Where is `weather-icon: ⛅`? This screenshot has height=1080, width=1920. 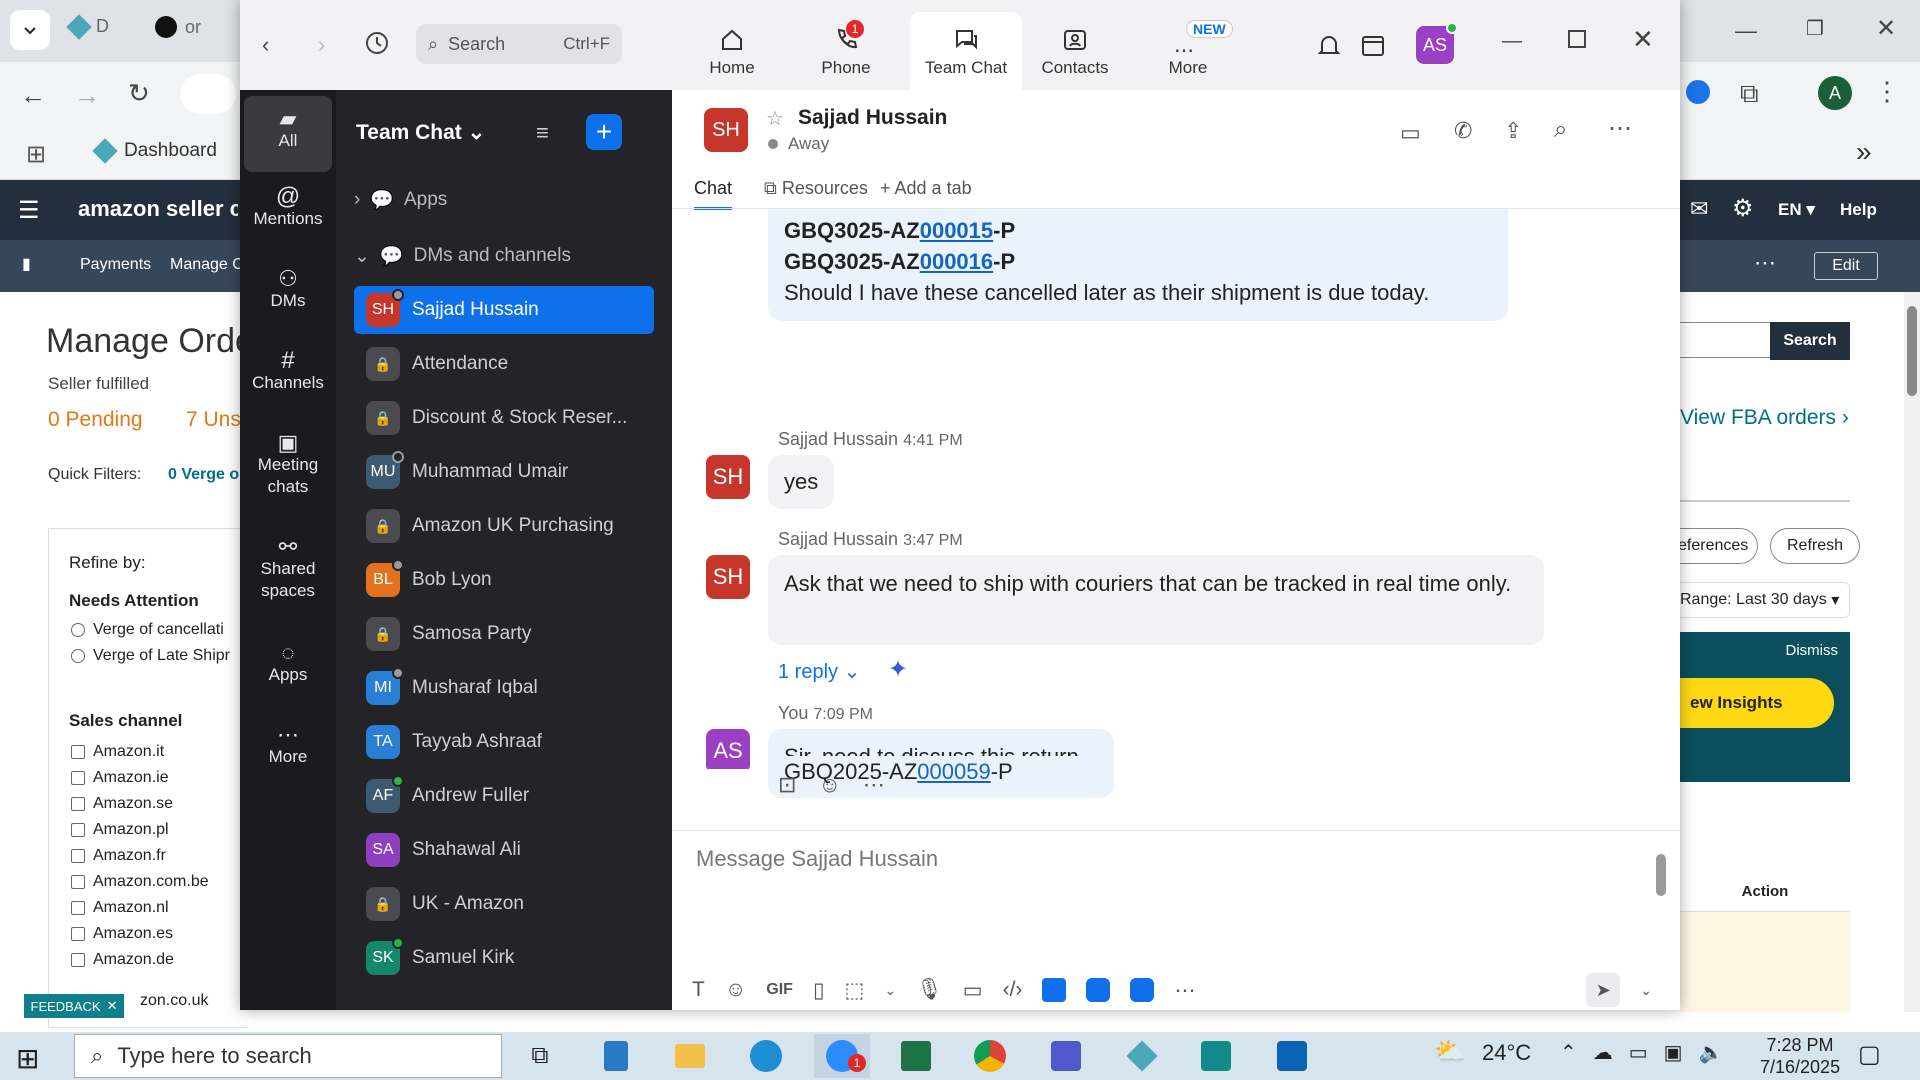 weather-icon: ⛅ is located at coordinates (1450, 1051).